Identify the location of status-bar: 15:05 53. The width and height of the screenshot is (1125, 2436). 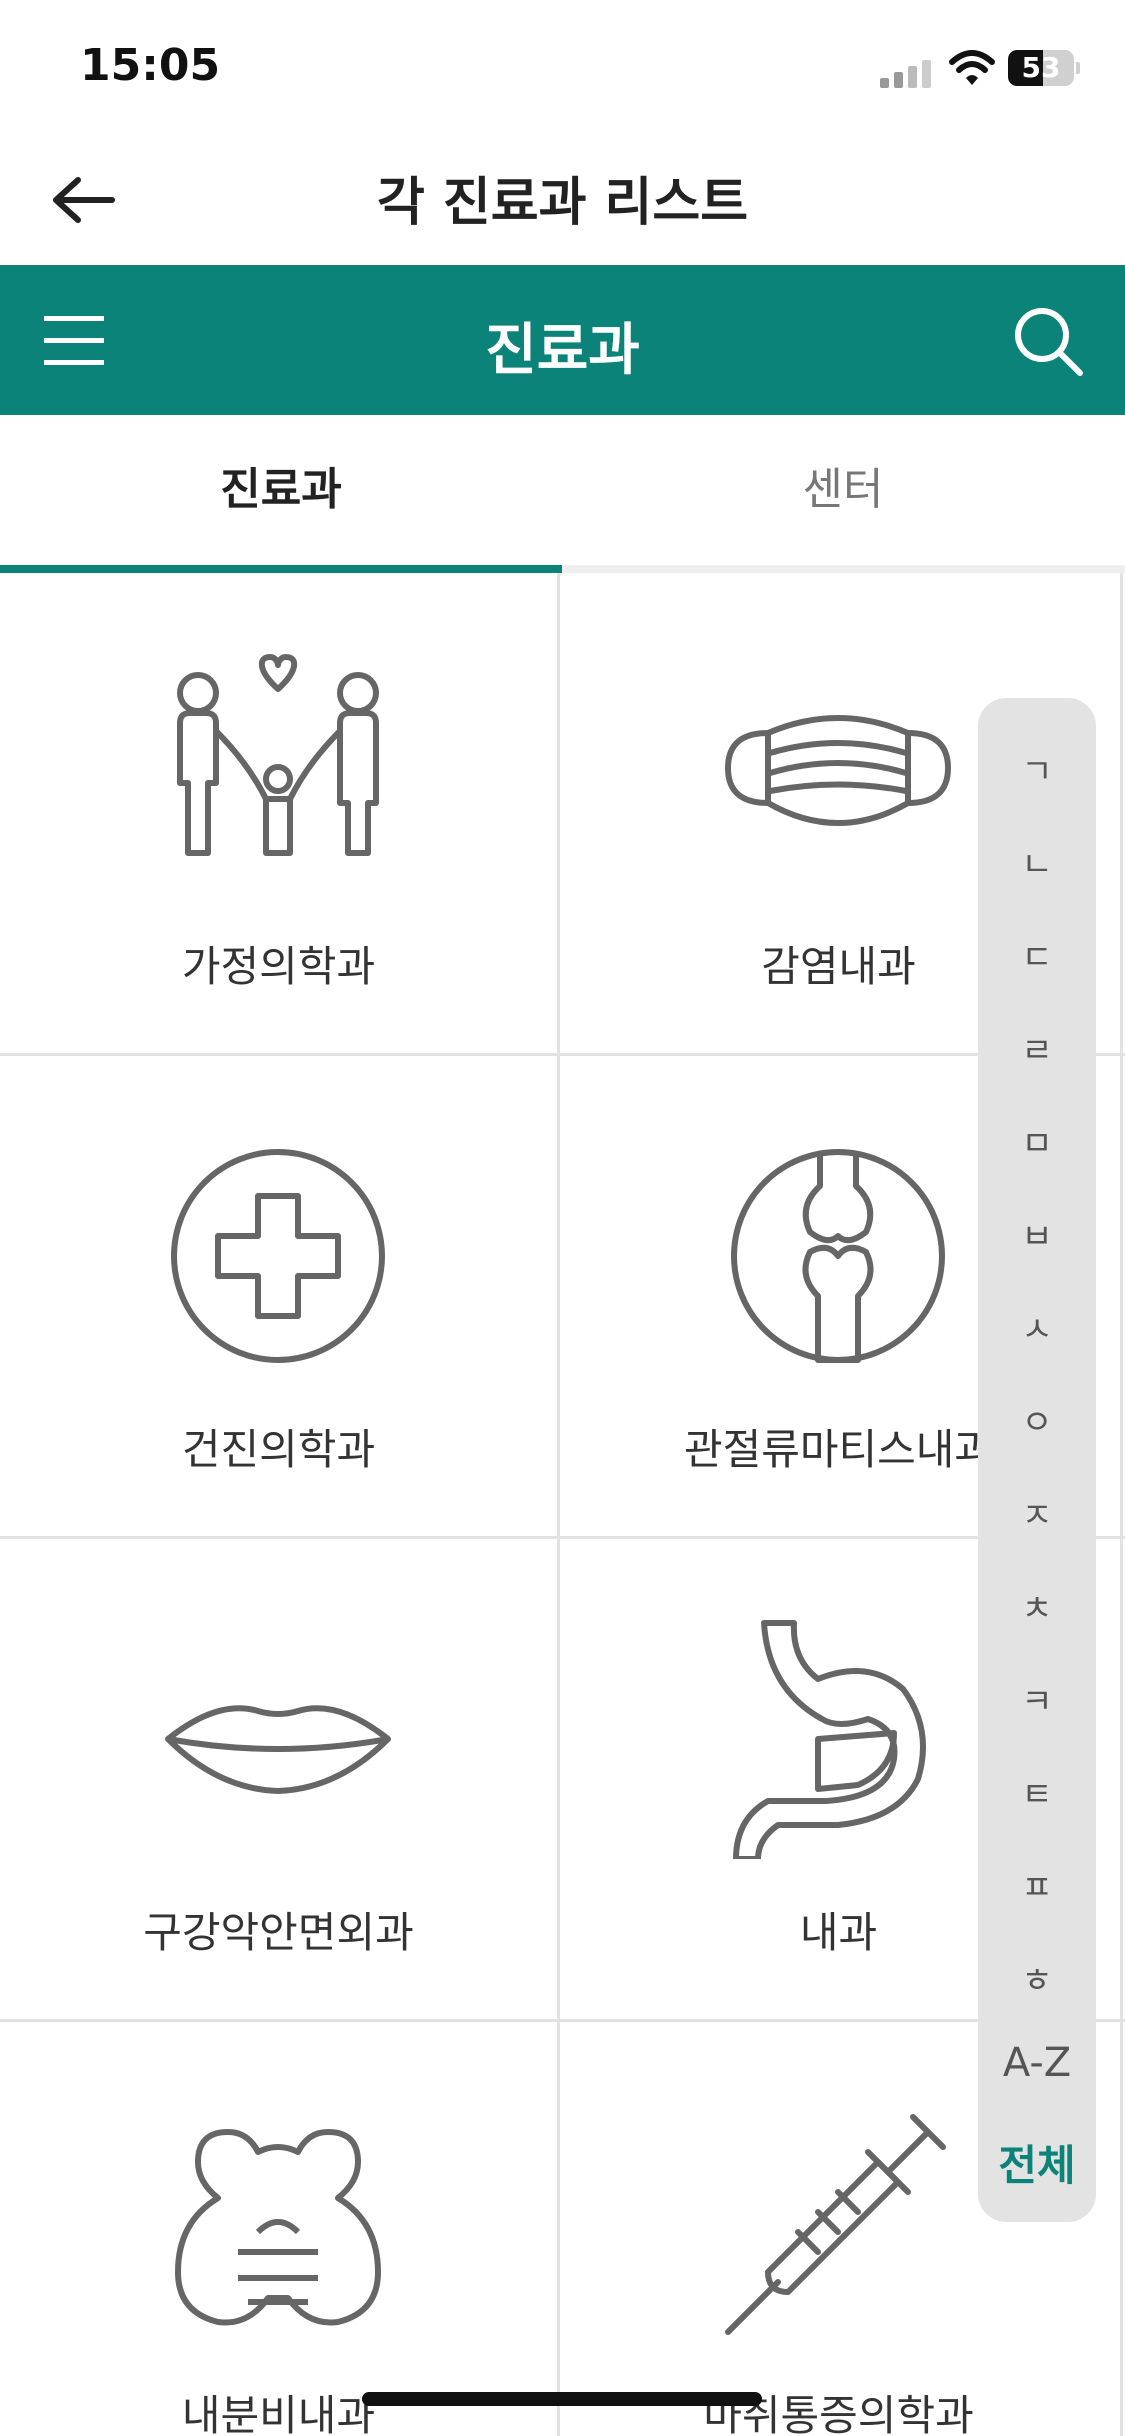
(562, 65).